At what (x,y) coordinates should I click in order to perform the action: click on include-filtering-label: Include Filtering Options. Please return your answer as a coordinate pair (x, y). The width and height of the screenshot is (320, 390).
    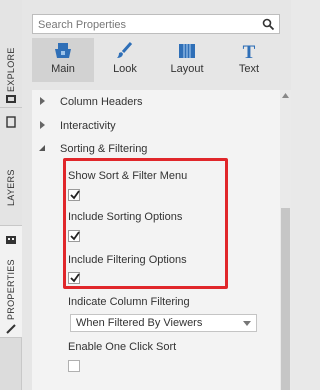
    Looking at the image, I should click on (127, 260).